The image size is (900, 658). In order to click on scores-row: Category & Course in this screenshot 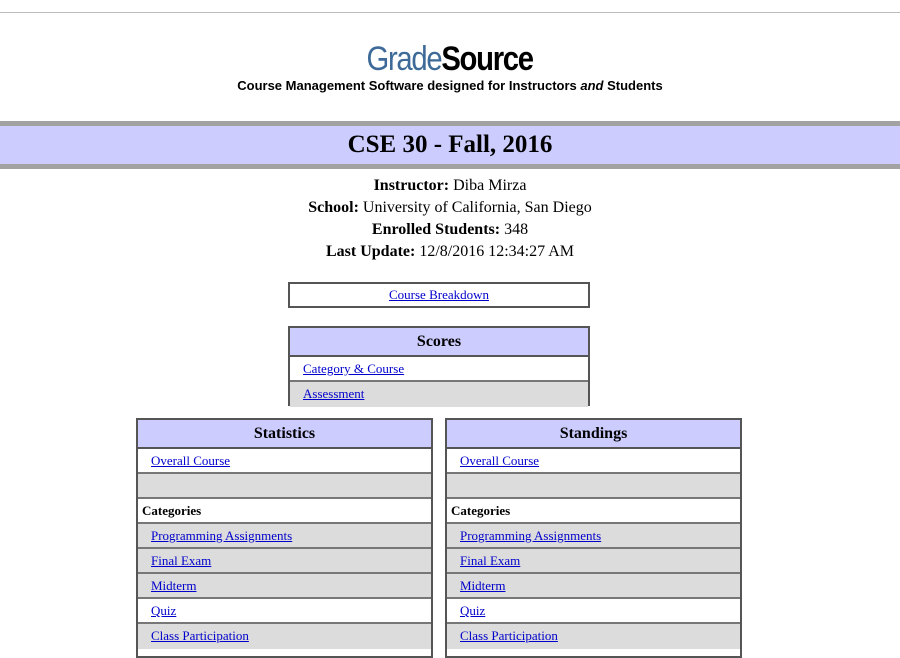, I will do `click(439, 369)`.